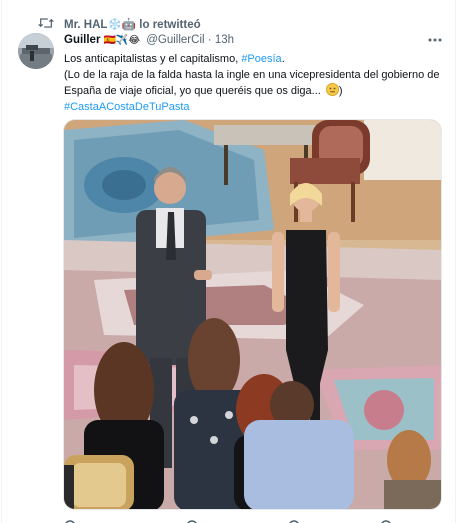 Image resolution: width=458 pixels, height=523 pixels. What do you see at coordinates (228, 23) in the screenshot?
I see `retweet-context: Mr. HAL❄️🤖 lo retwitteó` at bounding box center [228, 23].